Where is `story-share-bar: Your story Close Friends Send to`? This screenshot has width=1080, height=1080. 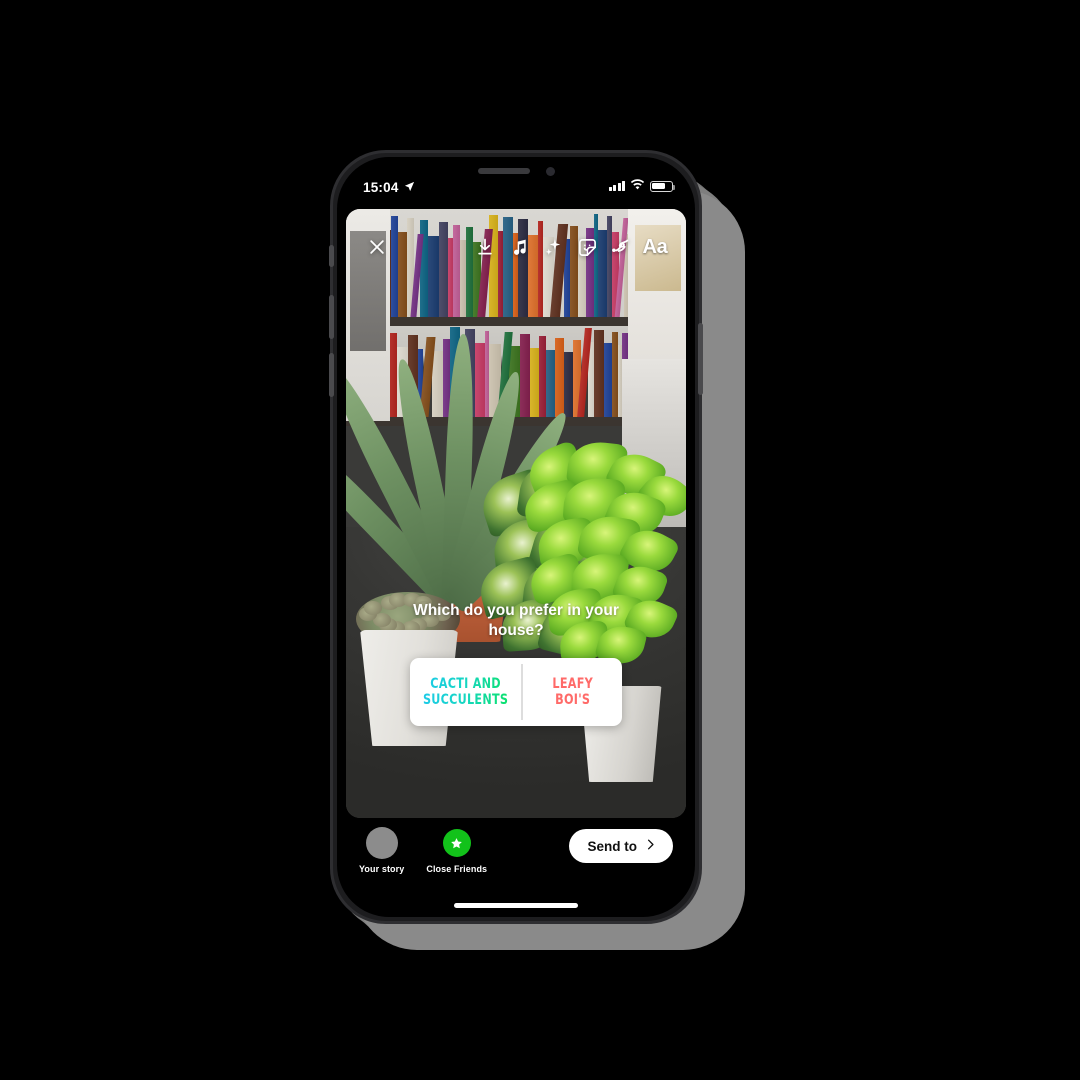
story-share-bar: Your story Close Friends Send to is located at coordinates (516, 859).